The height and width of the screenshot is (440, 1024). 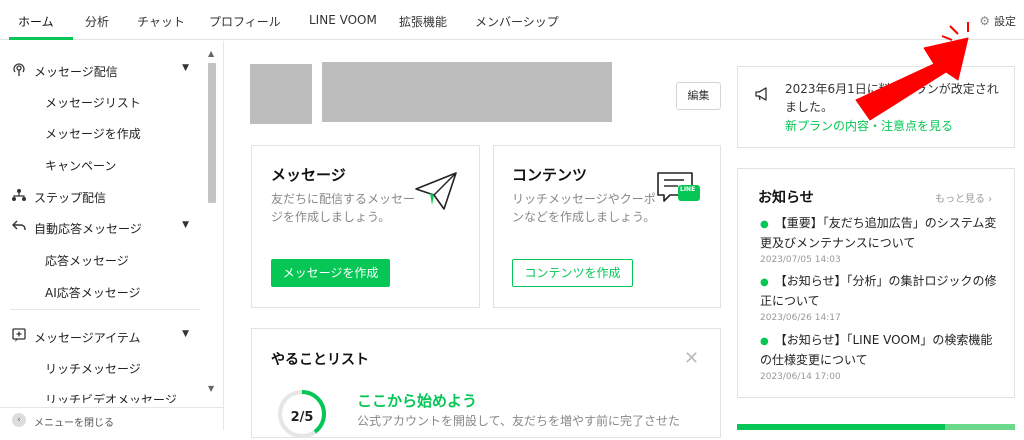 I want to click on close-icon: ✕, so click(x=691, y=358).